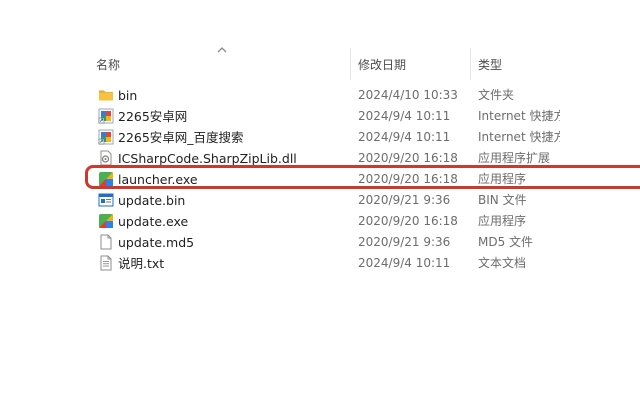 Image resolution: width=640 pixels, height=400 pixels. What do you see at coordinates (207, 158) in the screenshot?
I see `file-name: ICSharpCode.SharpZipLib.dll` at bounding box center [207, 158].